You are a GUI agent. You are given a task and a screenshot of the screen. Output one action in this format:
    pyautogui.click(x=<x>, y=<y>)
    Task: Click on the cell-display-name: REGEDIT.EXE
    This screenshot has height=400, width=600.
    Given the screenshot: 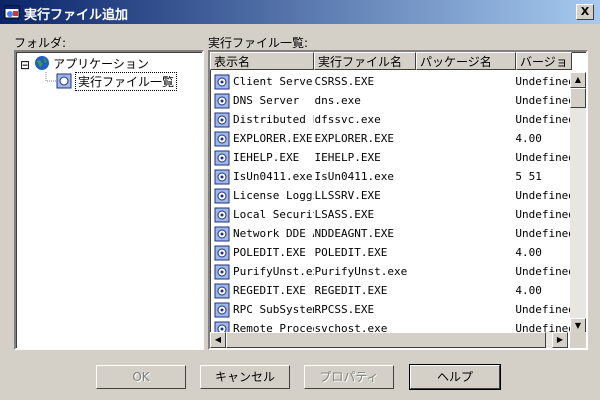 What is the action you would take?
    pyautogui.click(x=269, y=290)
    